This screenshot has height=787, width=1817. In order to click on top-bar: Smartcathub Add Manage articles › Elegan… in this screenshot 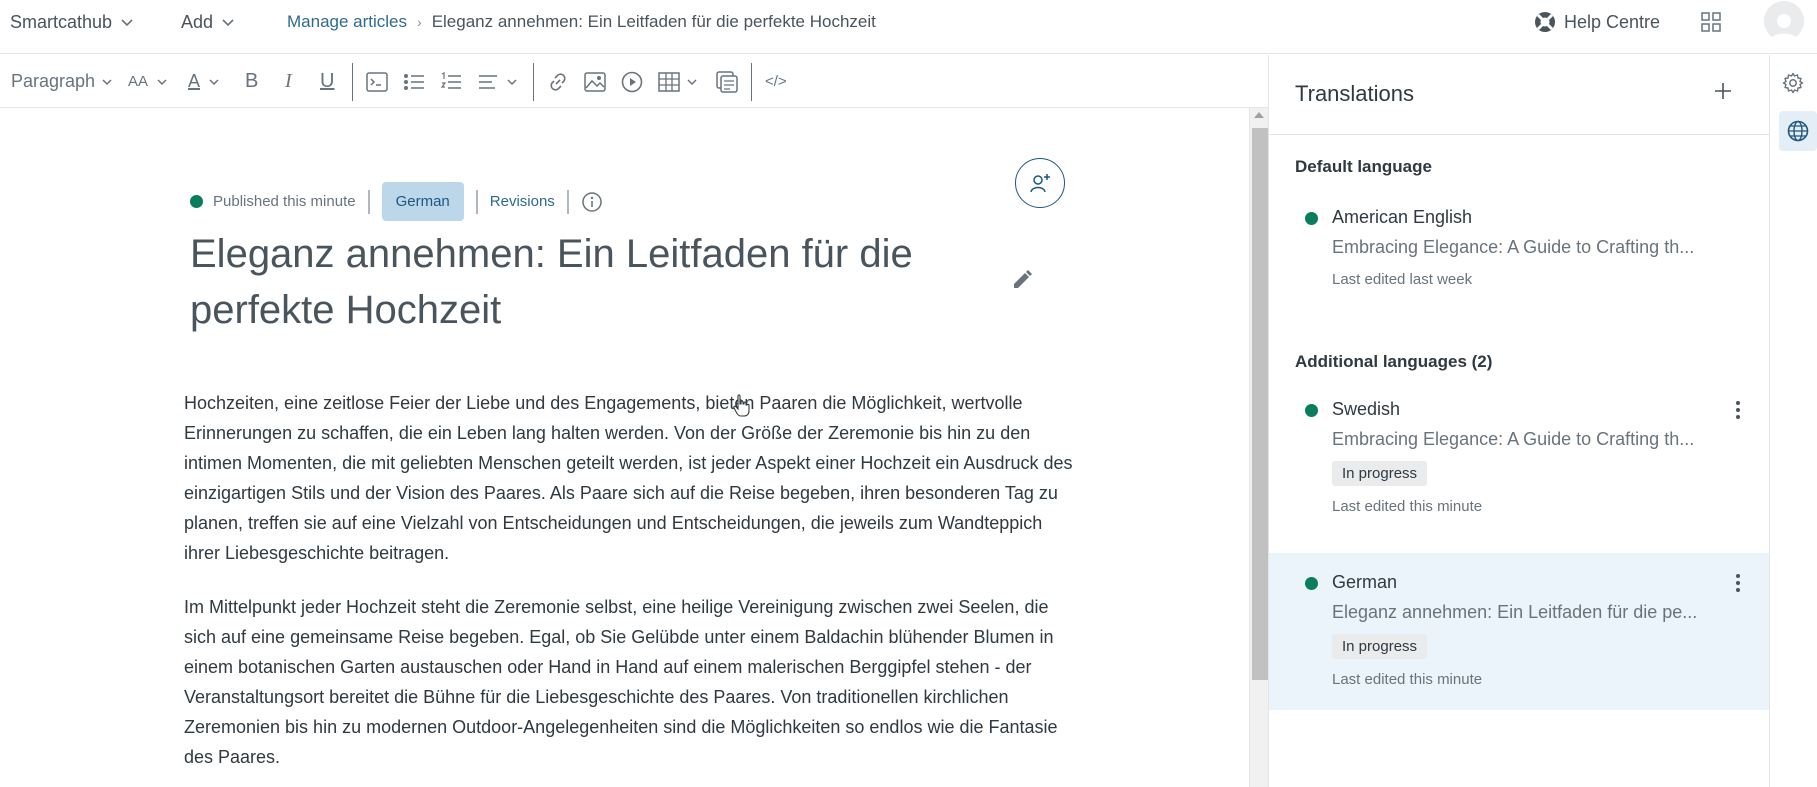, I will do `click(908, 27)`.